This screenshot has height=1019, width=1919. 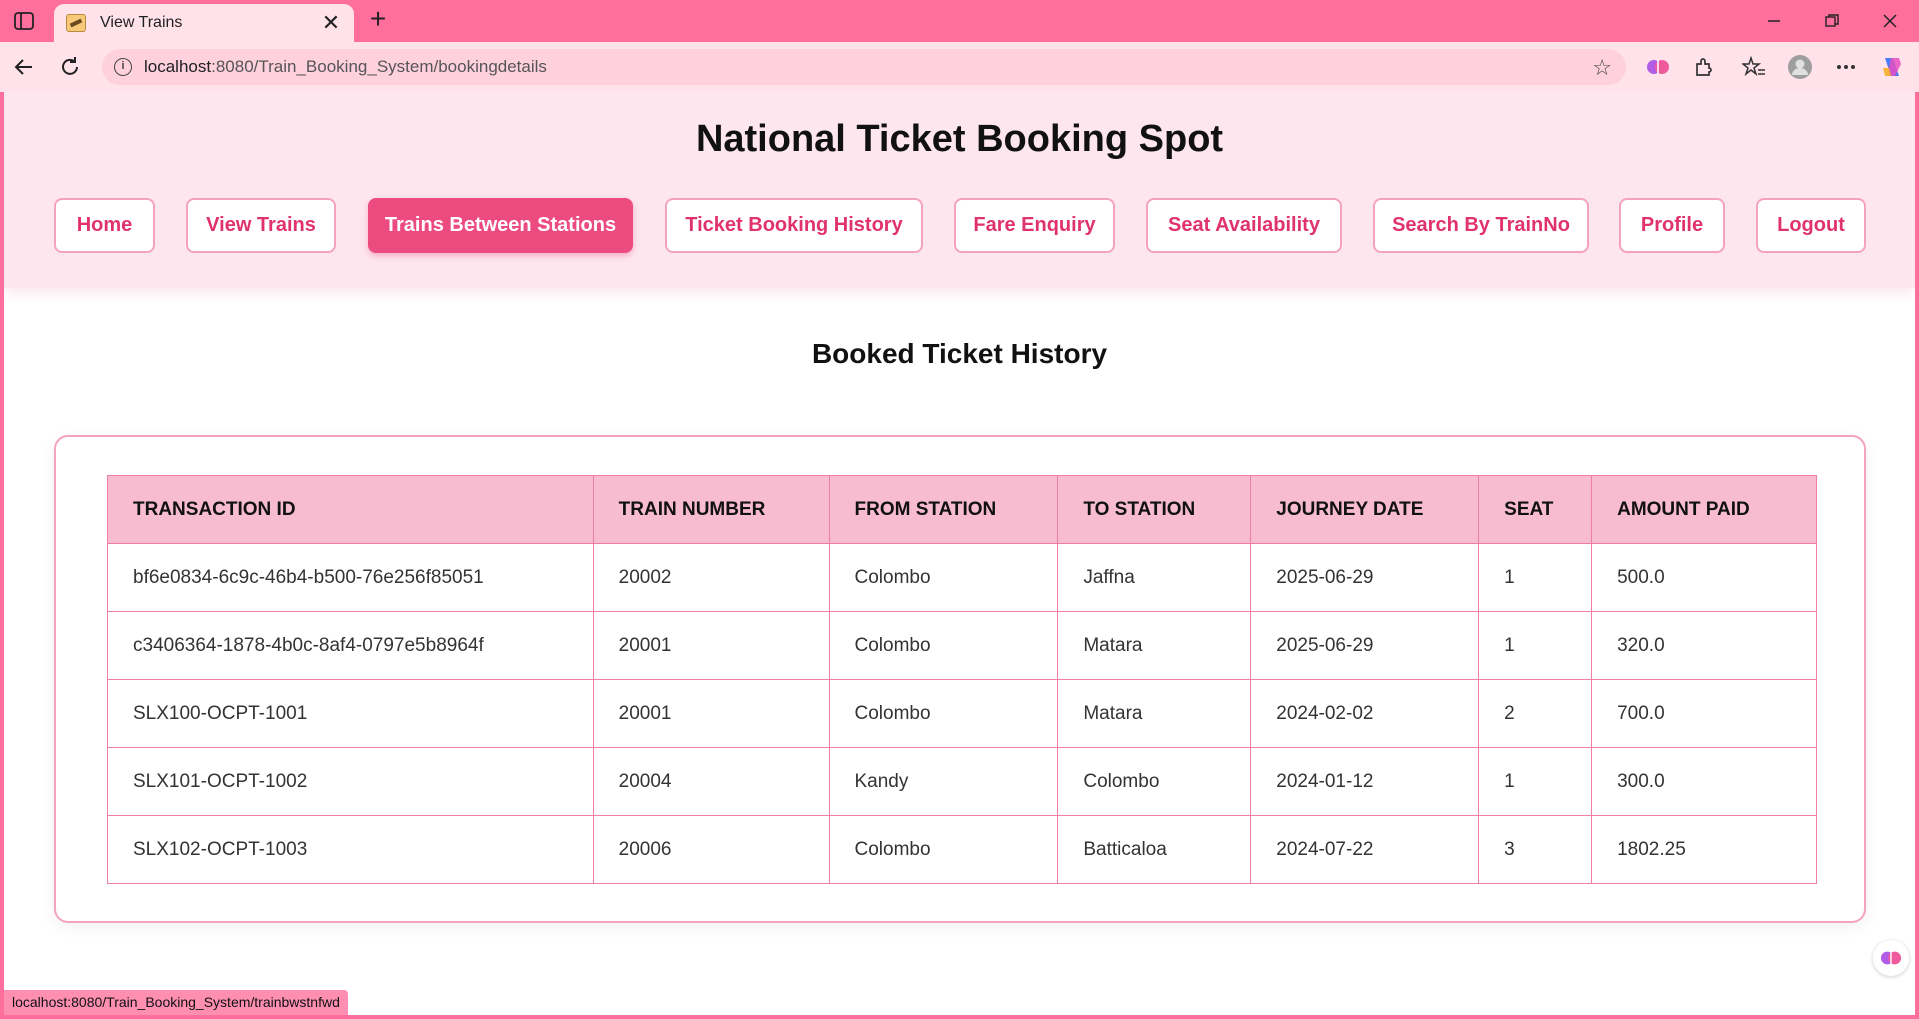 What do you see at coordinates (123, 67) in the screenshot?
I see `info-icon: i` at bounding box center [123, 67].